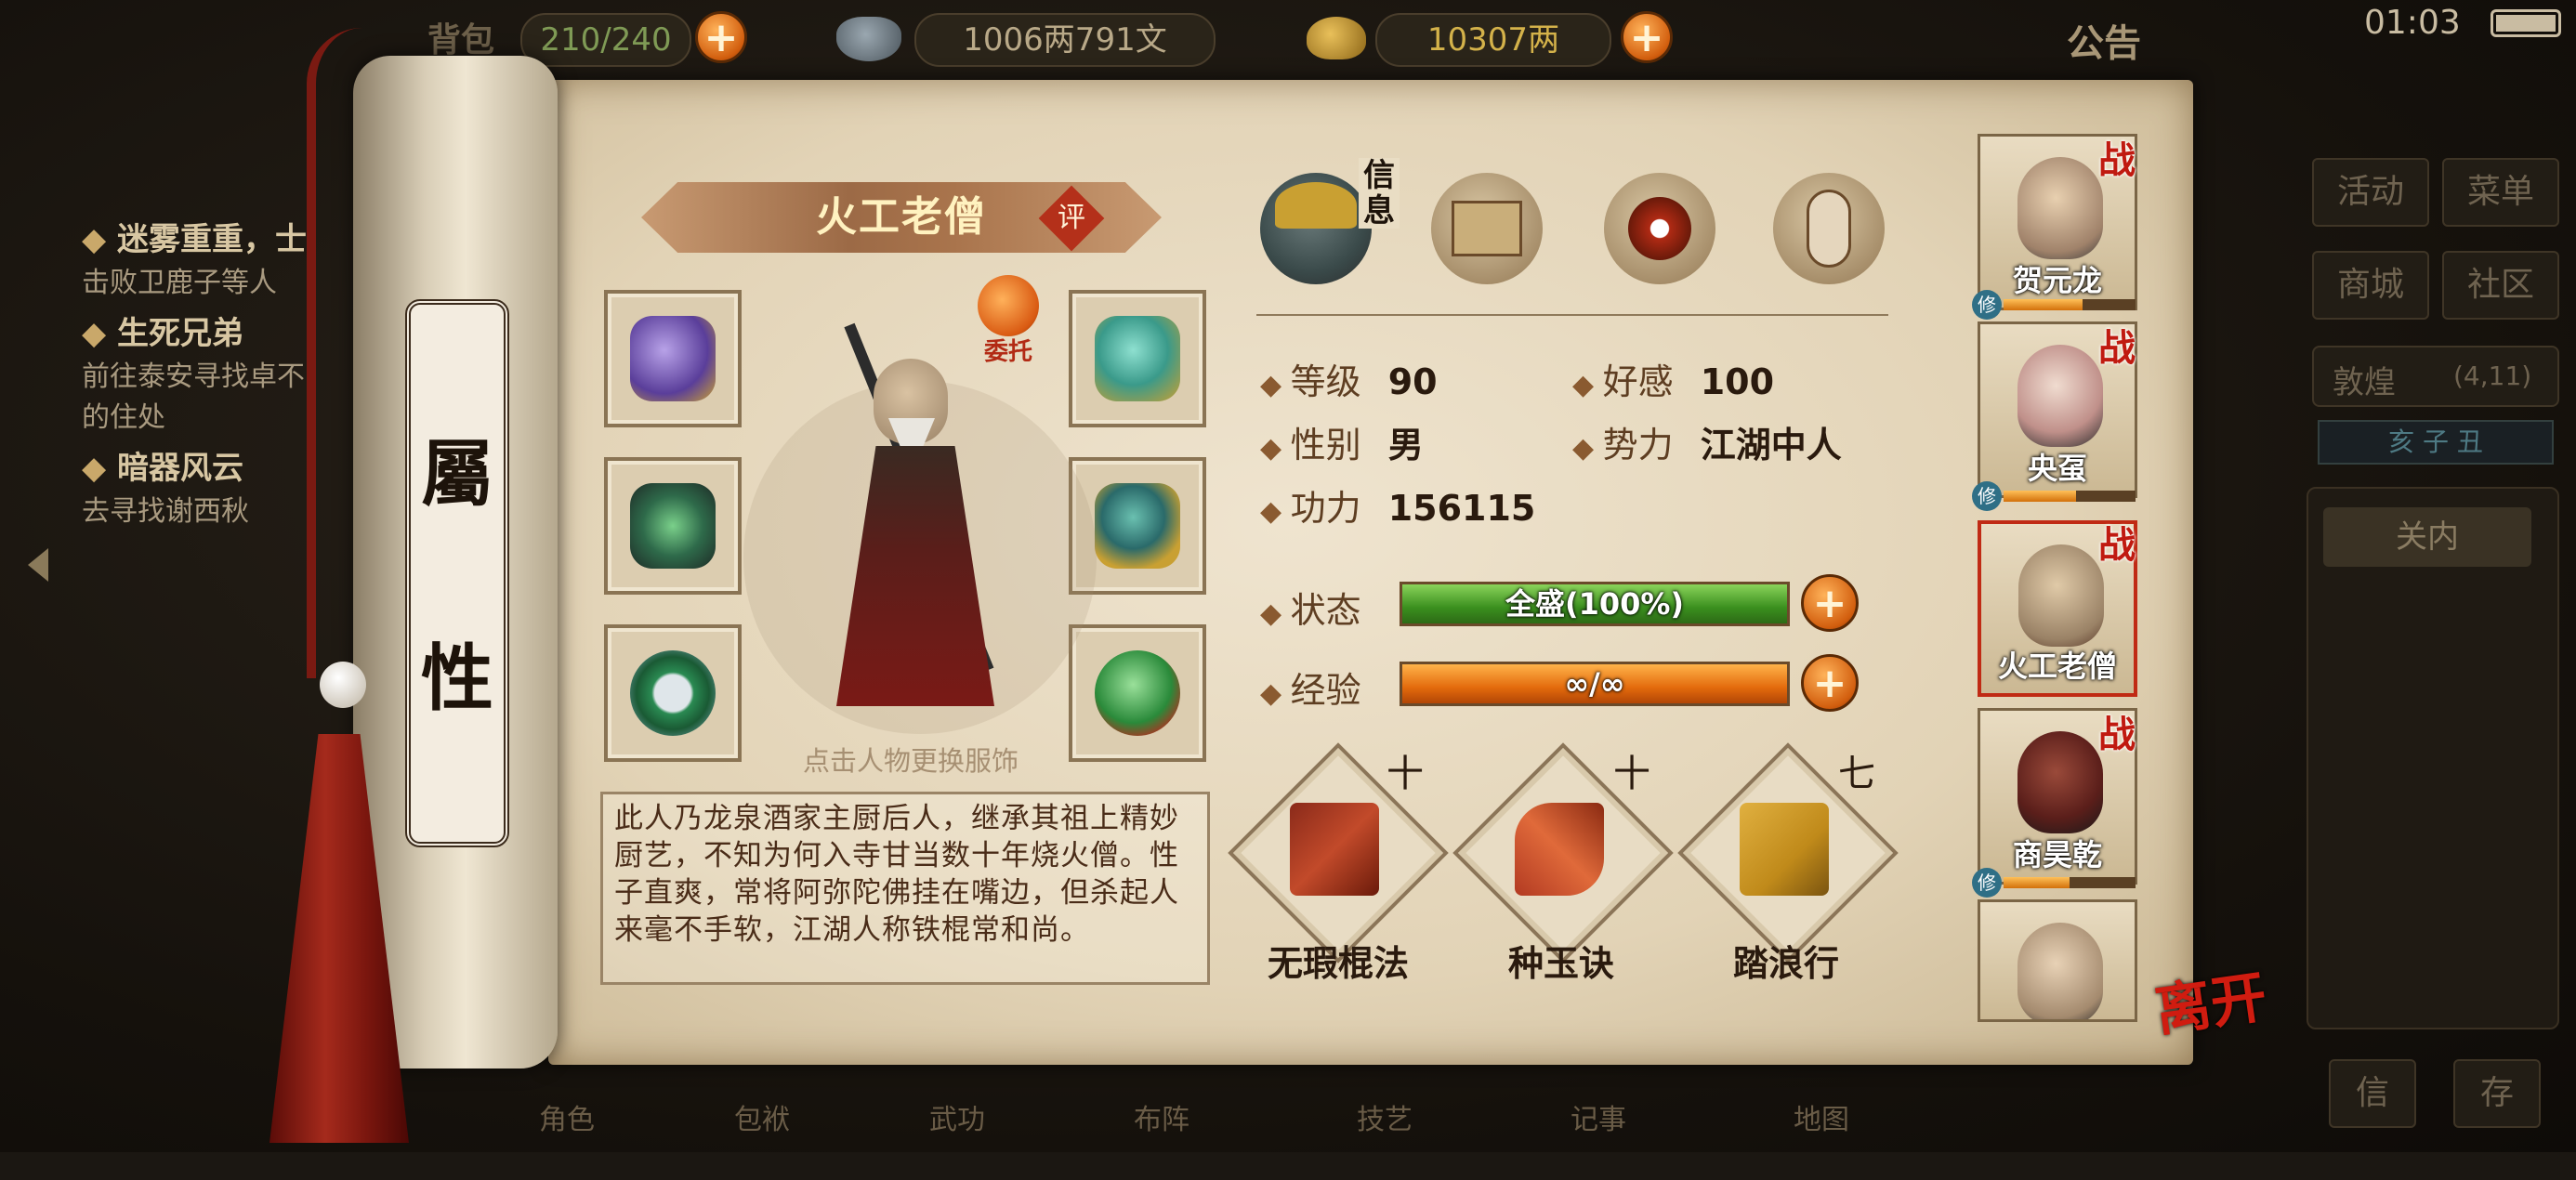  Describe the element at coordinates (2370, 192) in the screenshot. I see `activity-button: 活动` at that location.